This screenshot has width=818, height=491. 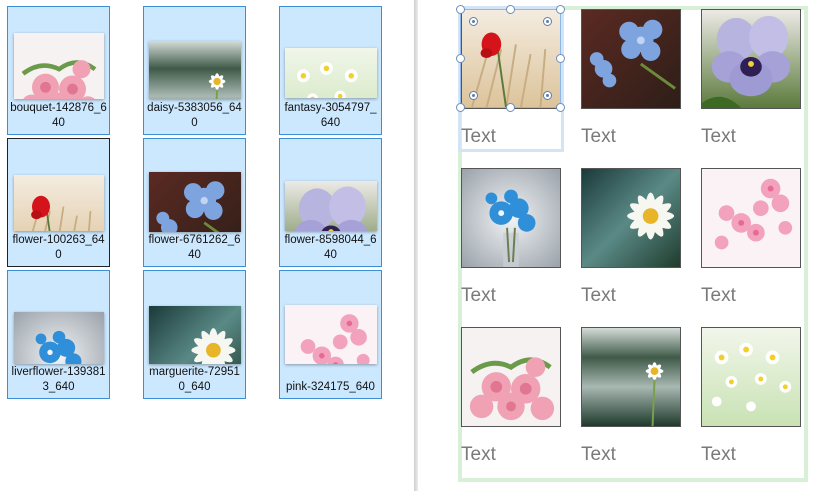 What do you see at coordinates (460, 9) in the screenshot?
I see `resize-handle-top-left` at bounding box center [460, 9].